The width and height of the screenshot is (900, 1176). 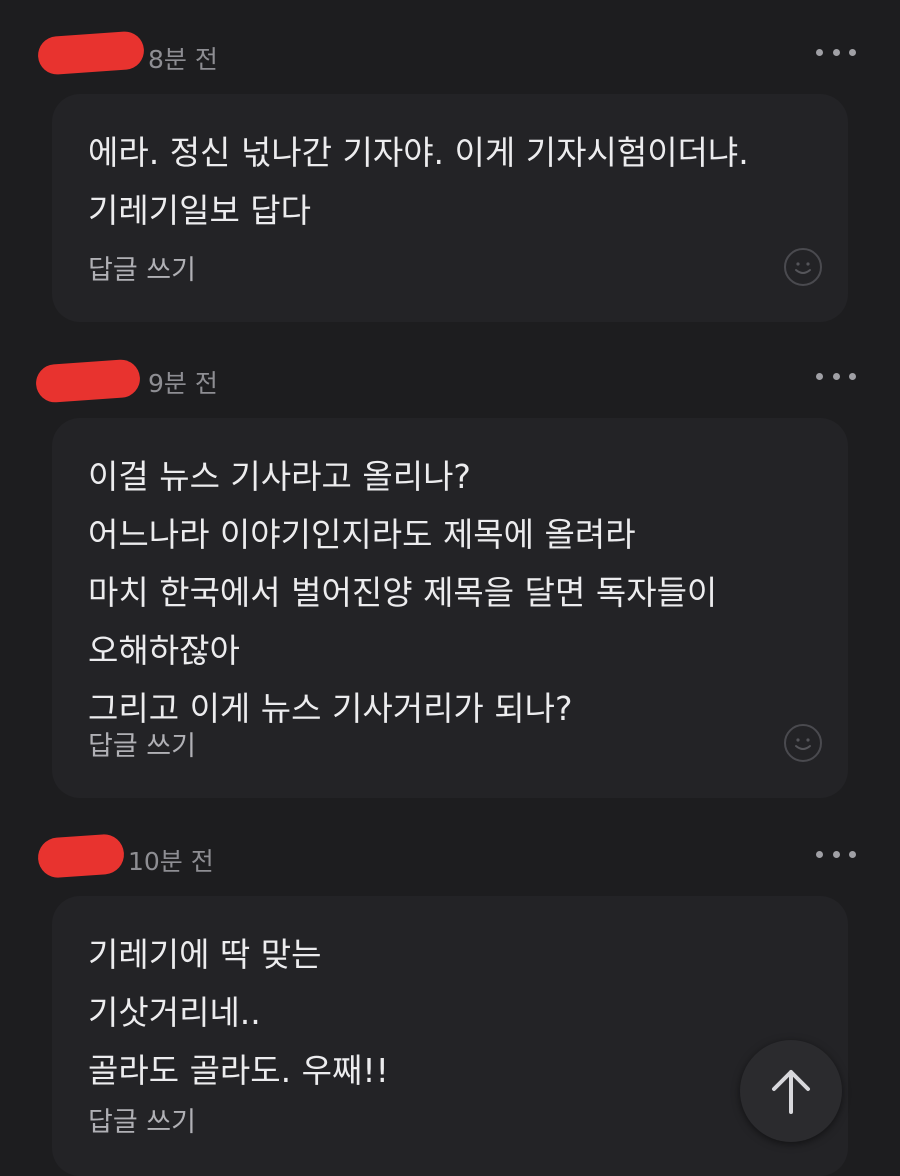 What do you see at coordinates (450, 380) in the screenshot?
I see `comment-header: 9분 전` at bounding box center [450, 380].